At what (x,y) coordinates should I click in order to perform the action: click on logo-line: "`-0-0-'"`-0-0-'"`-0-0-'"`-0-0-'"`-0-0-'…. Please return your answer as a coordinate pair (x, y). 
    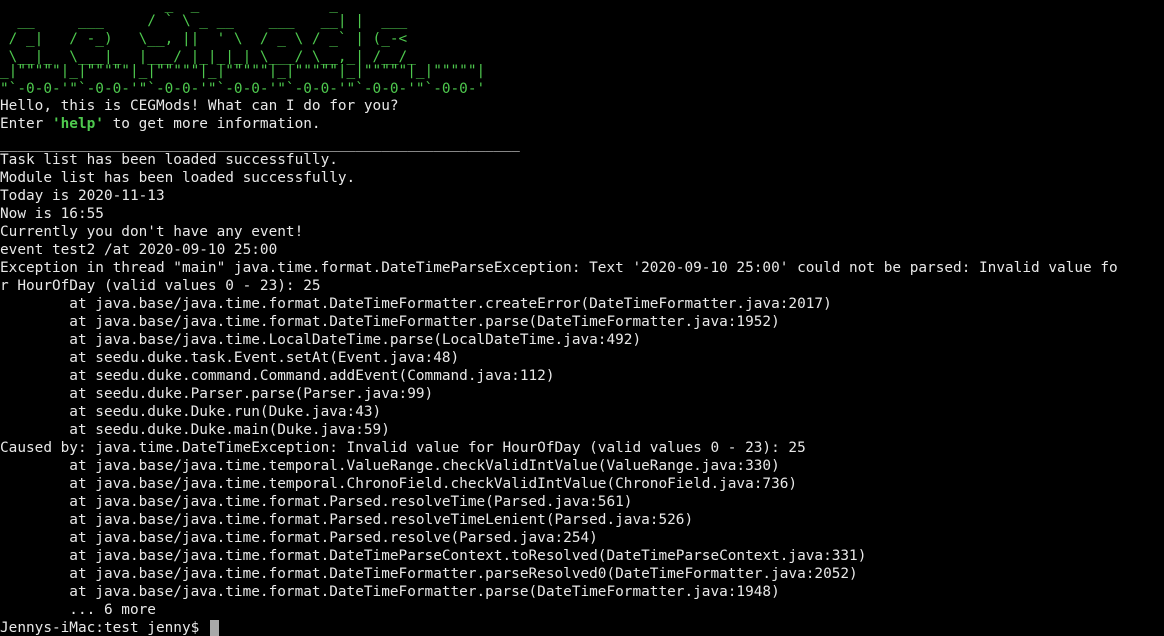
    Looking at the image, I should click on (243, 89).